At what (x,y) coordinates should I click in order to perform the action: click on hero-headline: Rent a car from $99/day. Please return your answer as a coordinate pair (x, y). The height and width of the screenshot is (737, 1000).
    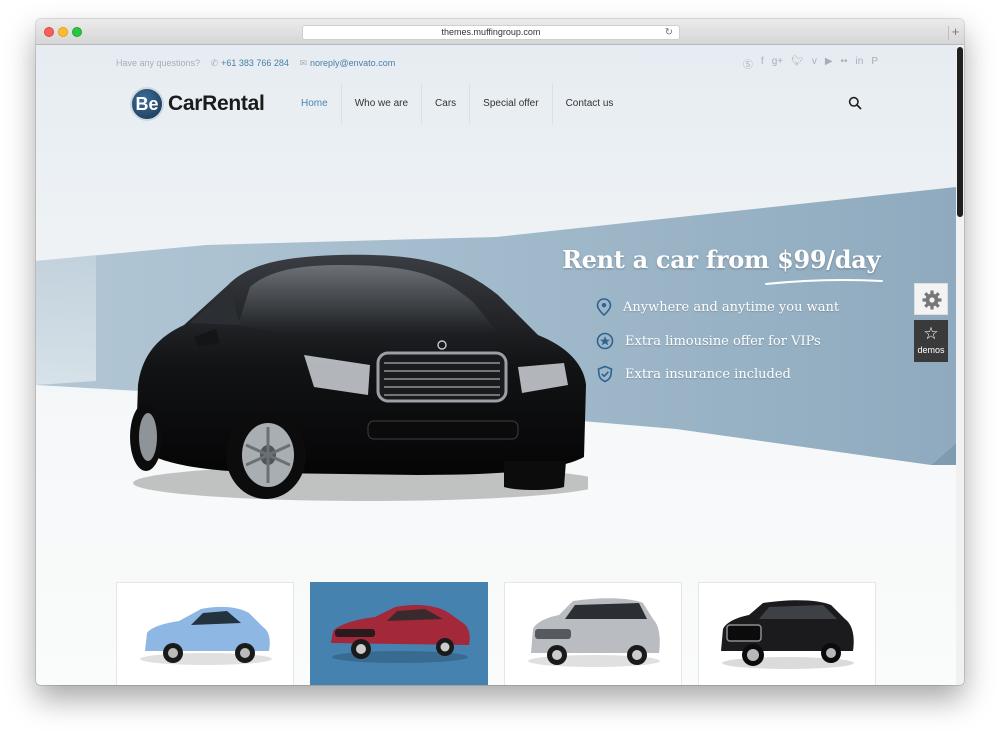
    Looking at the image, I should click on (721, 259).